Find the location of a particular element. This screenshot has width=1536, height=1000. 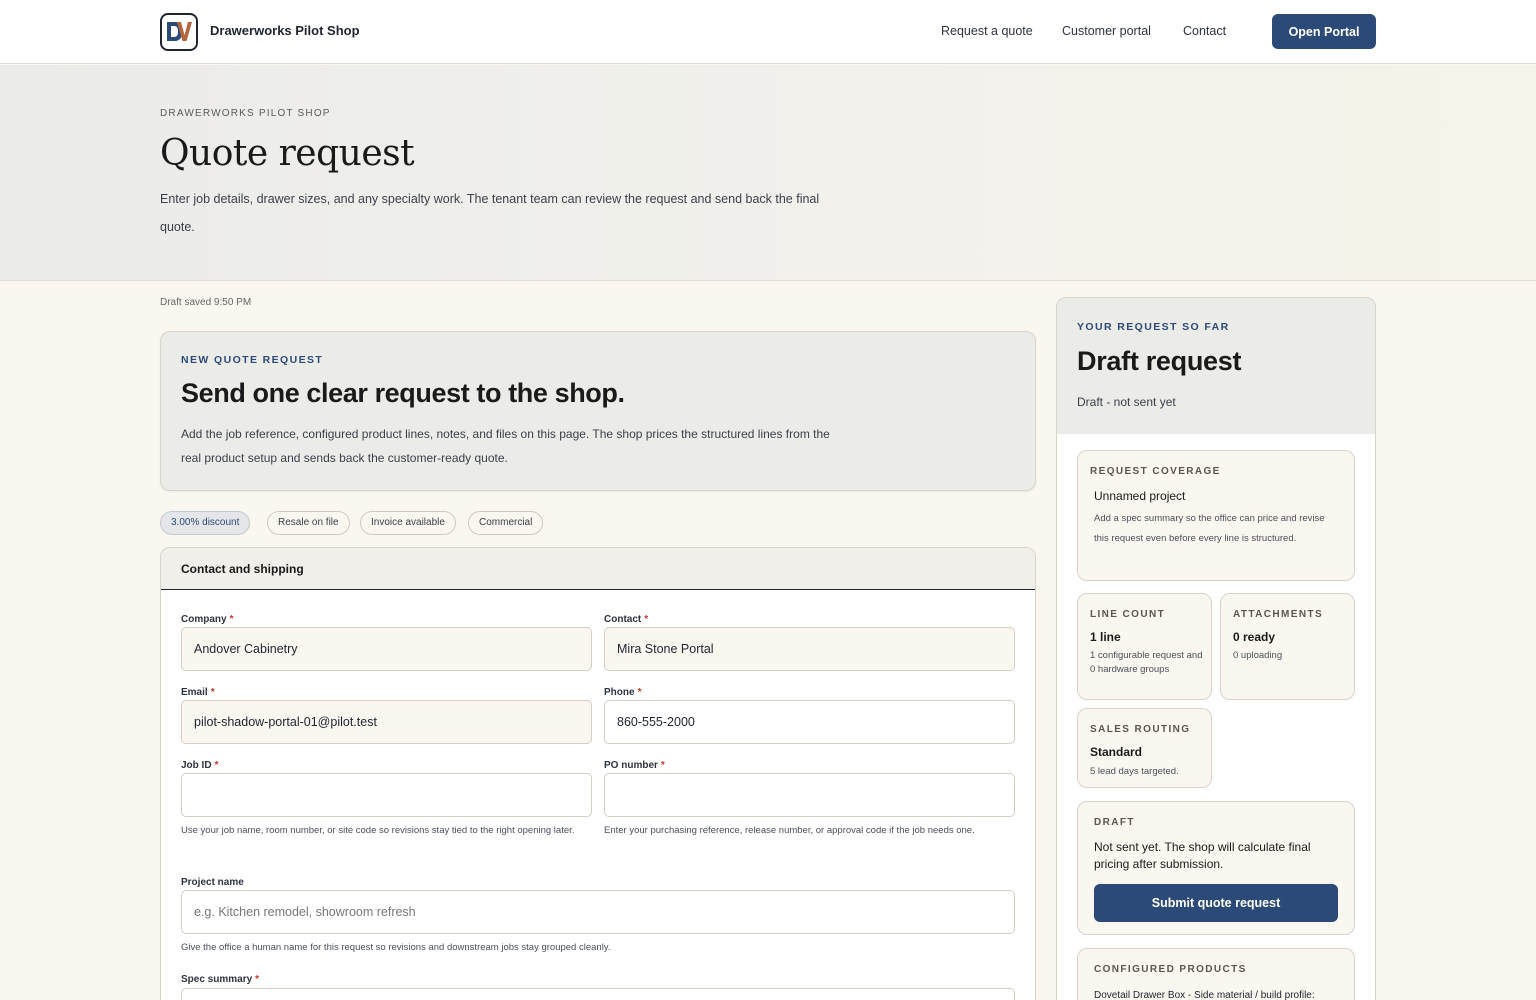

job-id-label: Job ID * is located at coordinates (200, 765).